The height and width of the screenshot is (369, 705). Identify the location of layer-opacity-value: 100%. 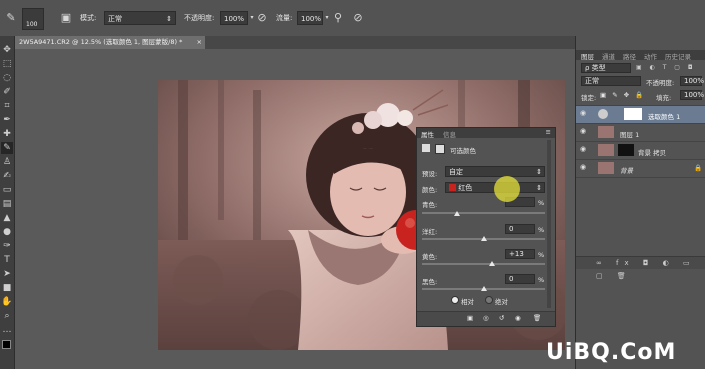
(694, 81).